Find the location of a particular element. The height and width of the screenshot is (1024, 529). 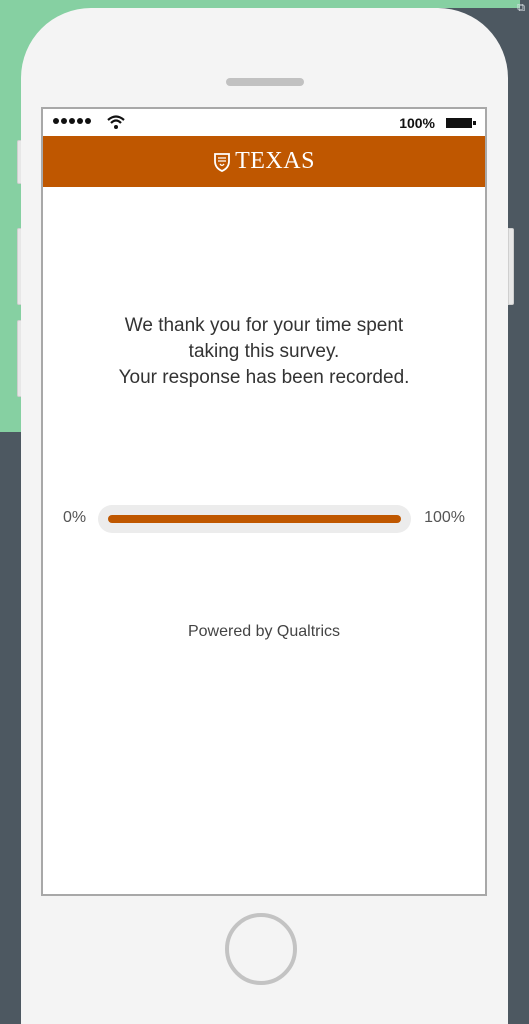

message-line-1: We thank you for your time spent is located at coordinates (264, 325).